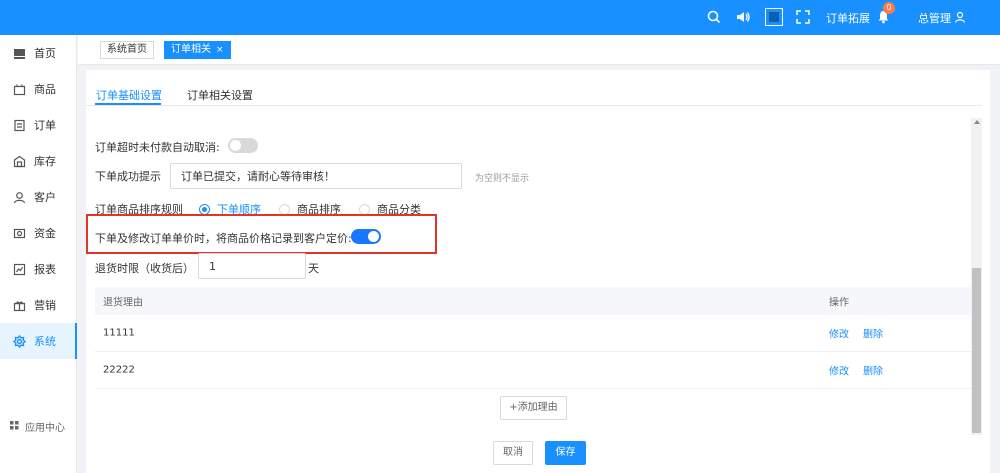 The width and height of the screenshot is (1000, 473). Describe the element at coordinates (839, 303) in the screenshot. I see `header-actions: 操作` at that location.